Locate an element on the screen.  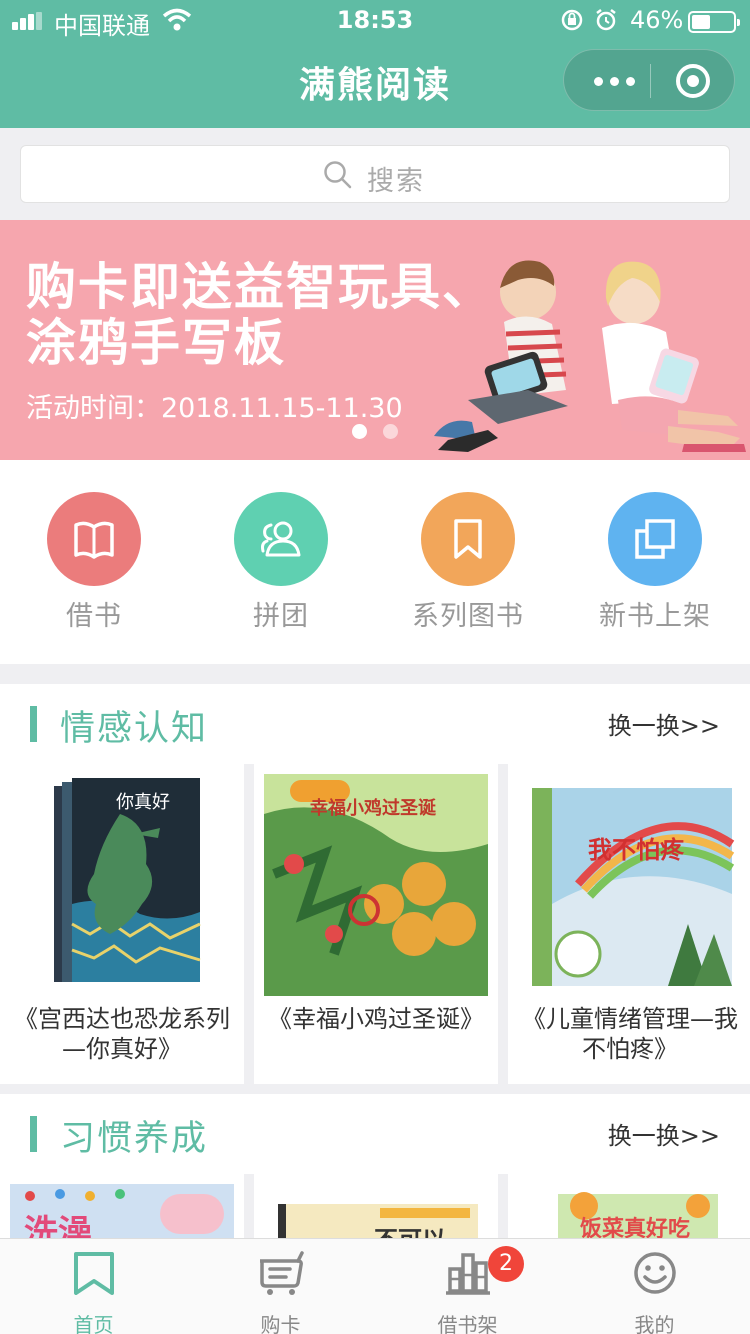
banner-headline-1: 购卡即送益智玩具、 is located at coordinates (260, 287).